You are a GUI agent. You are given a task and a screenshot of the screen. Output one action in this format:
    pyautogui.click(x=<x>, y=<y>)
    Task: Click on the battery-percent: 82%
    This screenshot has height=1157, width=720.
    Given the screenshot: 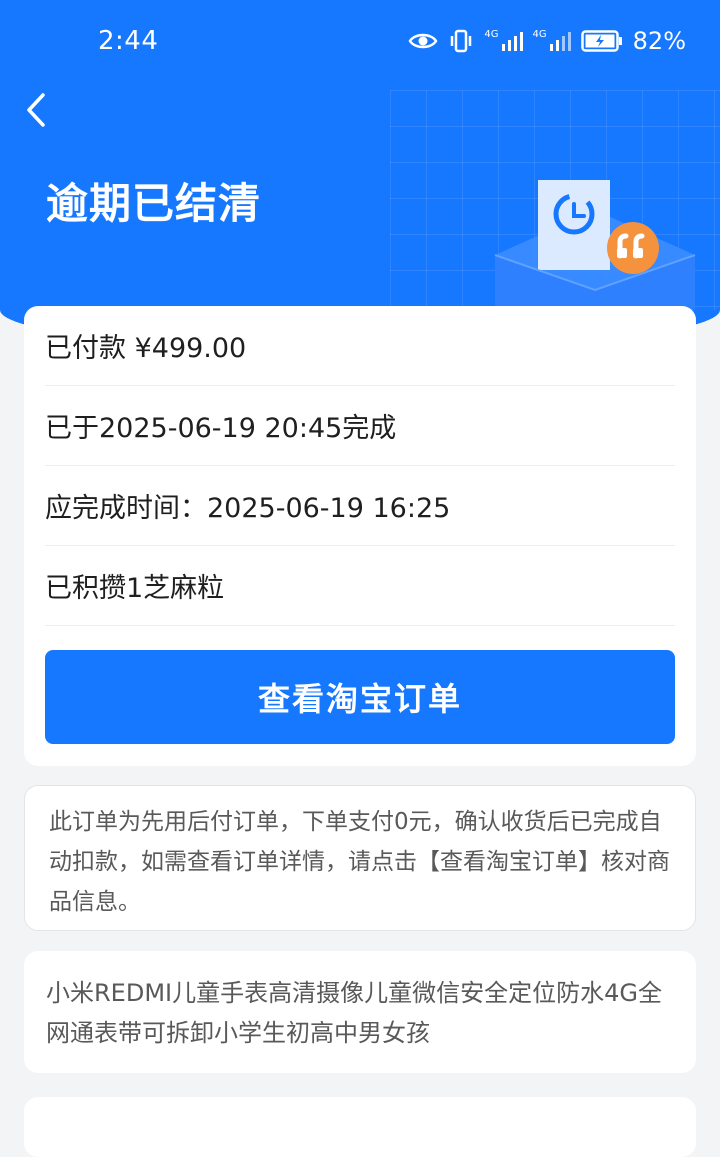 What is the action you would take?
    pyautogui.click(x=659, y=41)
    